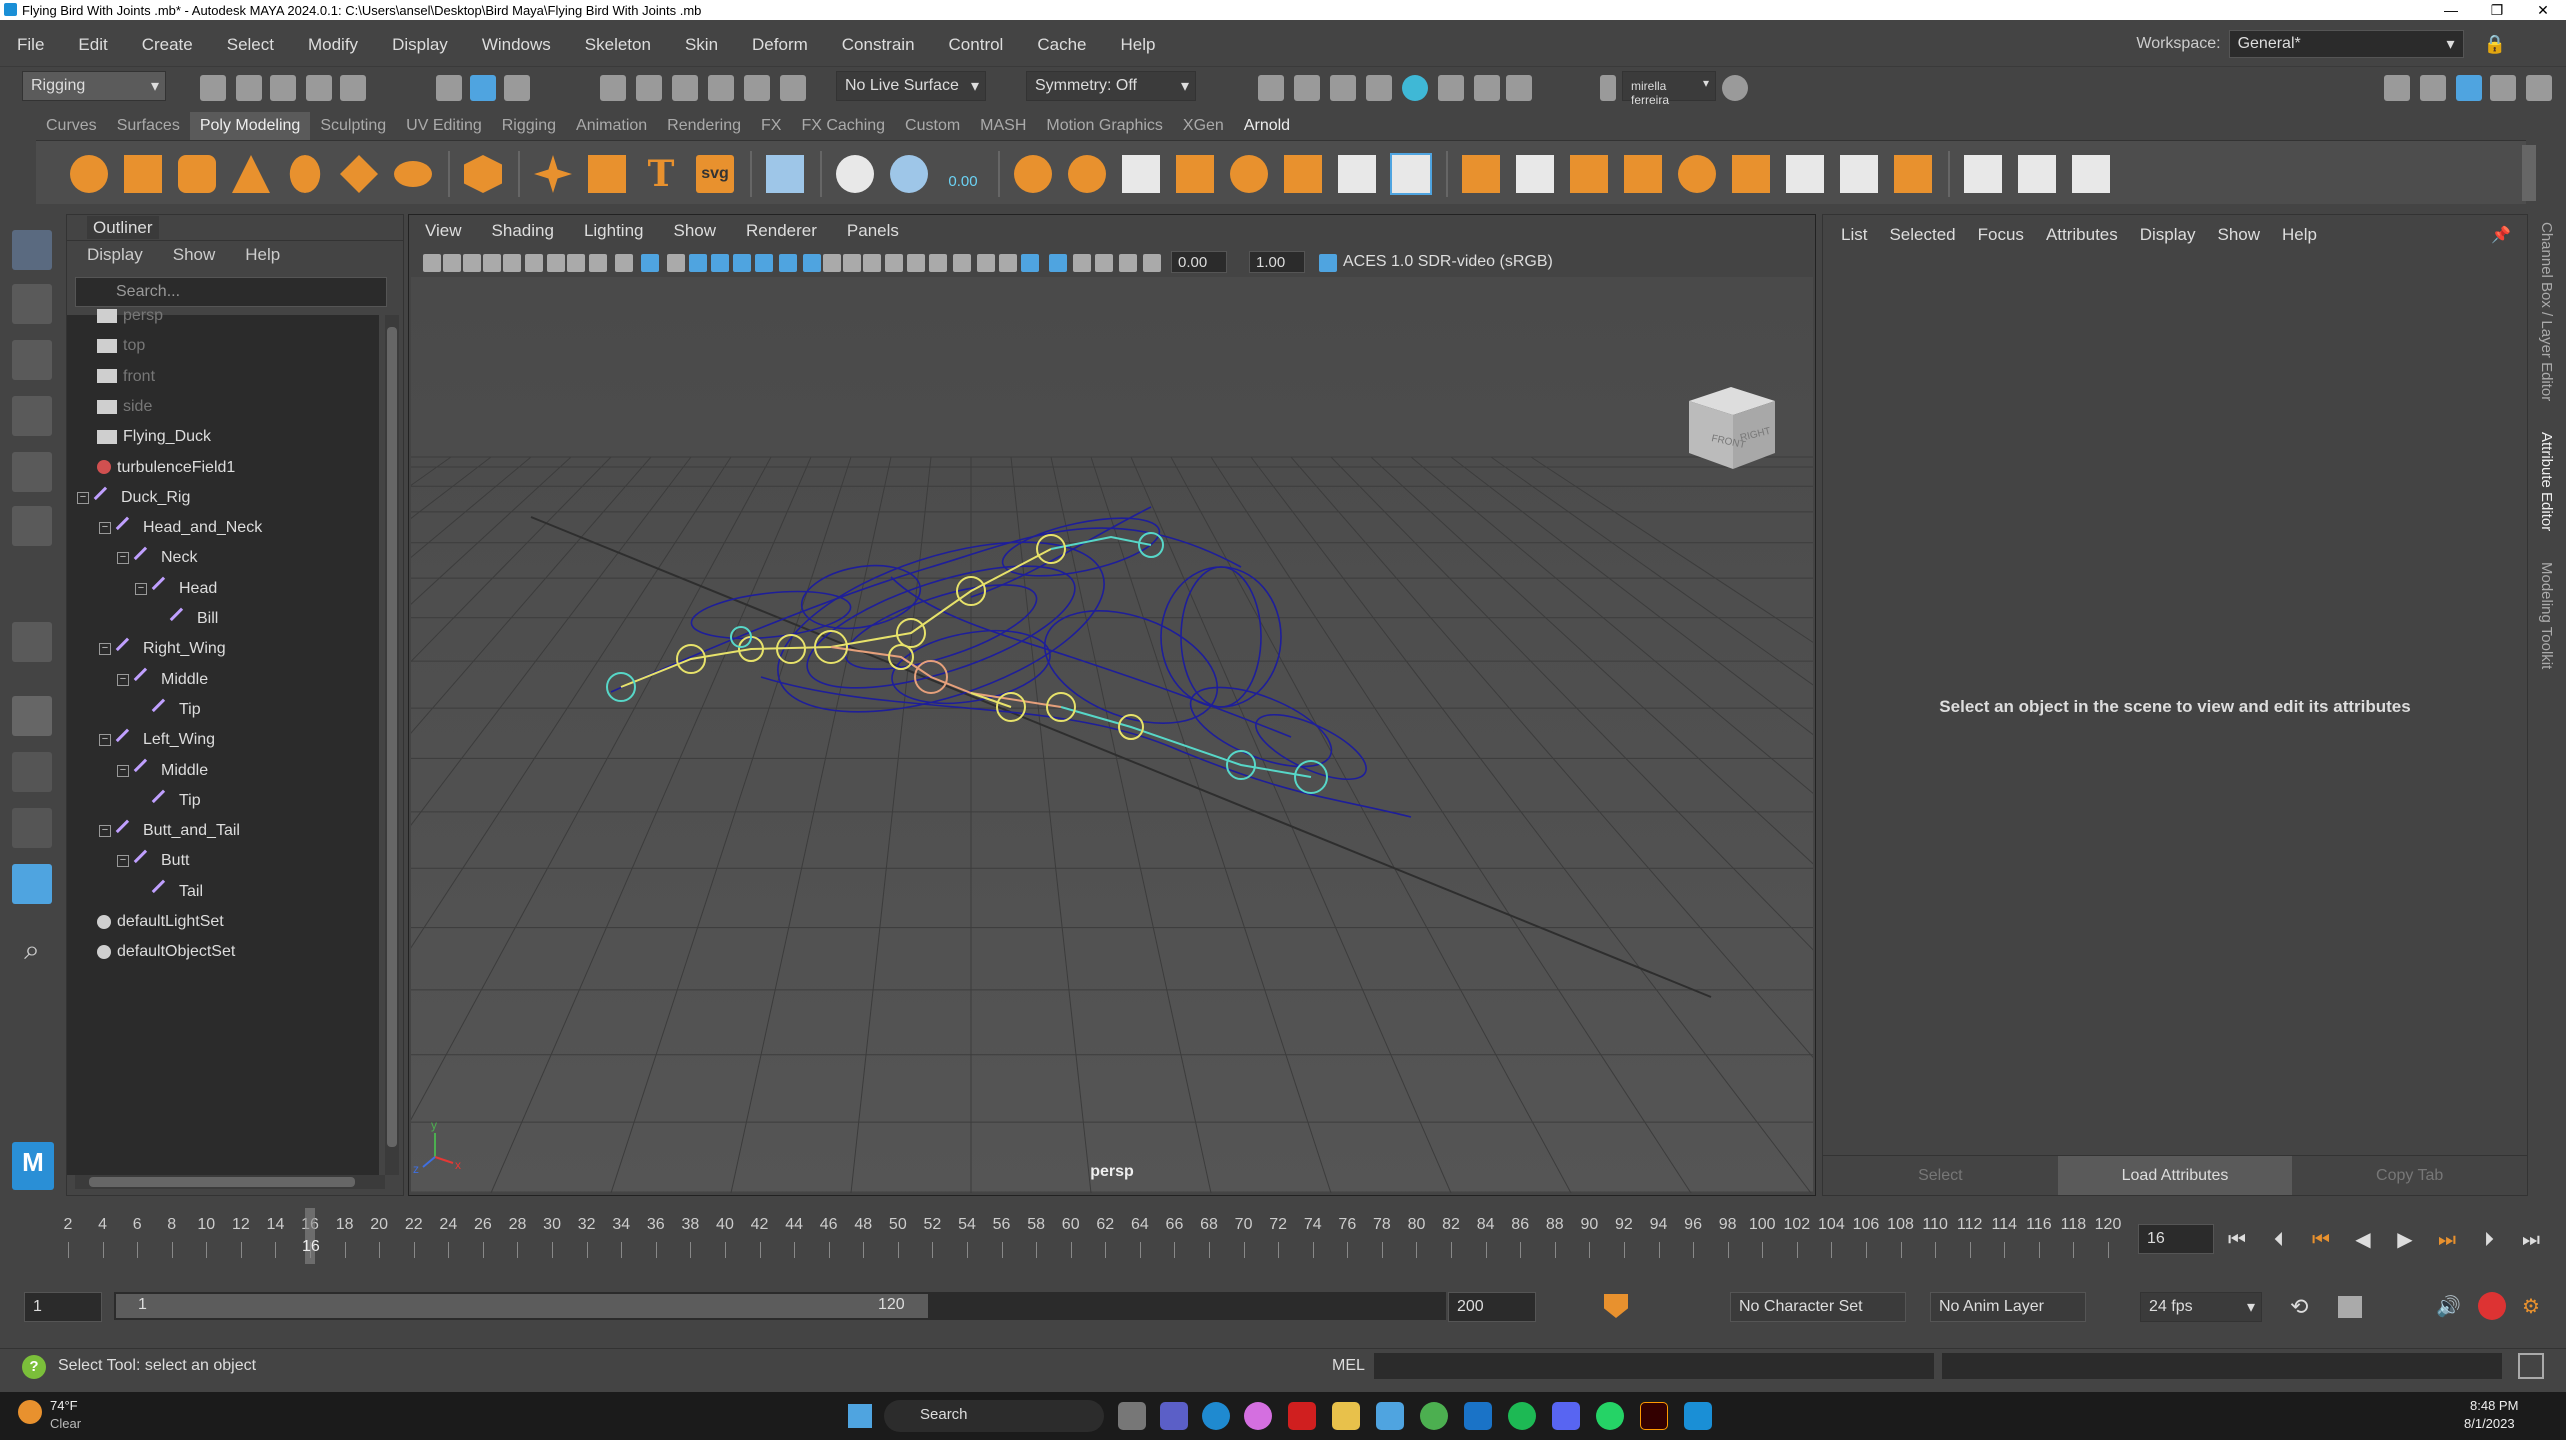 This screenshot has height=1440, width=2566. What do you see at coordinates (1751, 174) in the screenshot?
I see `merge-icon` at bounding box center [1751, 174].